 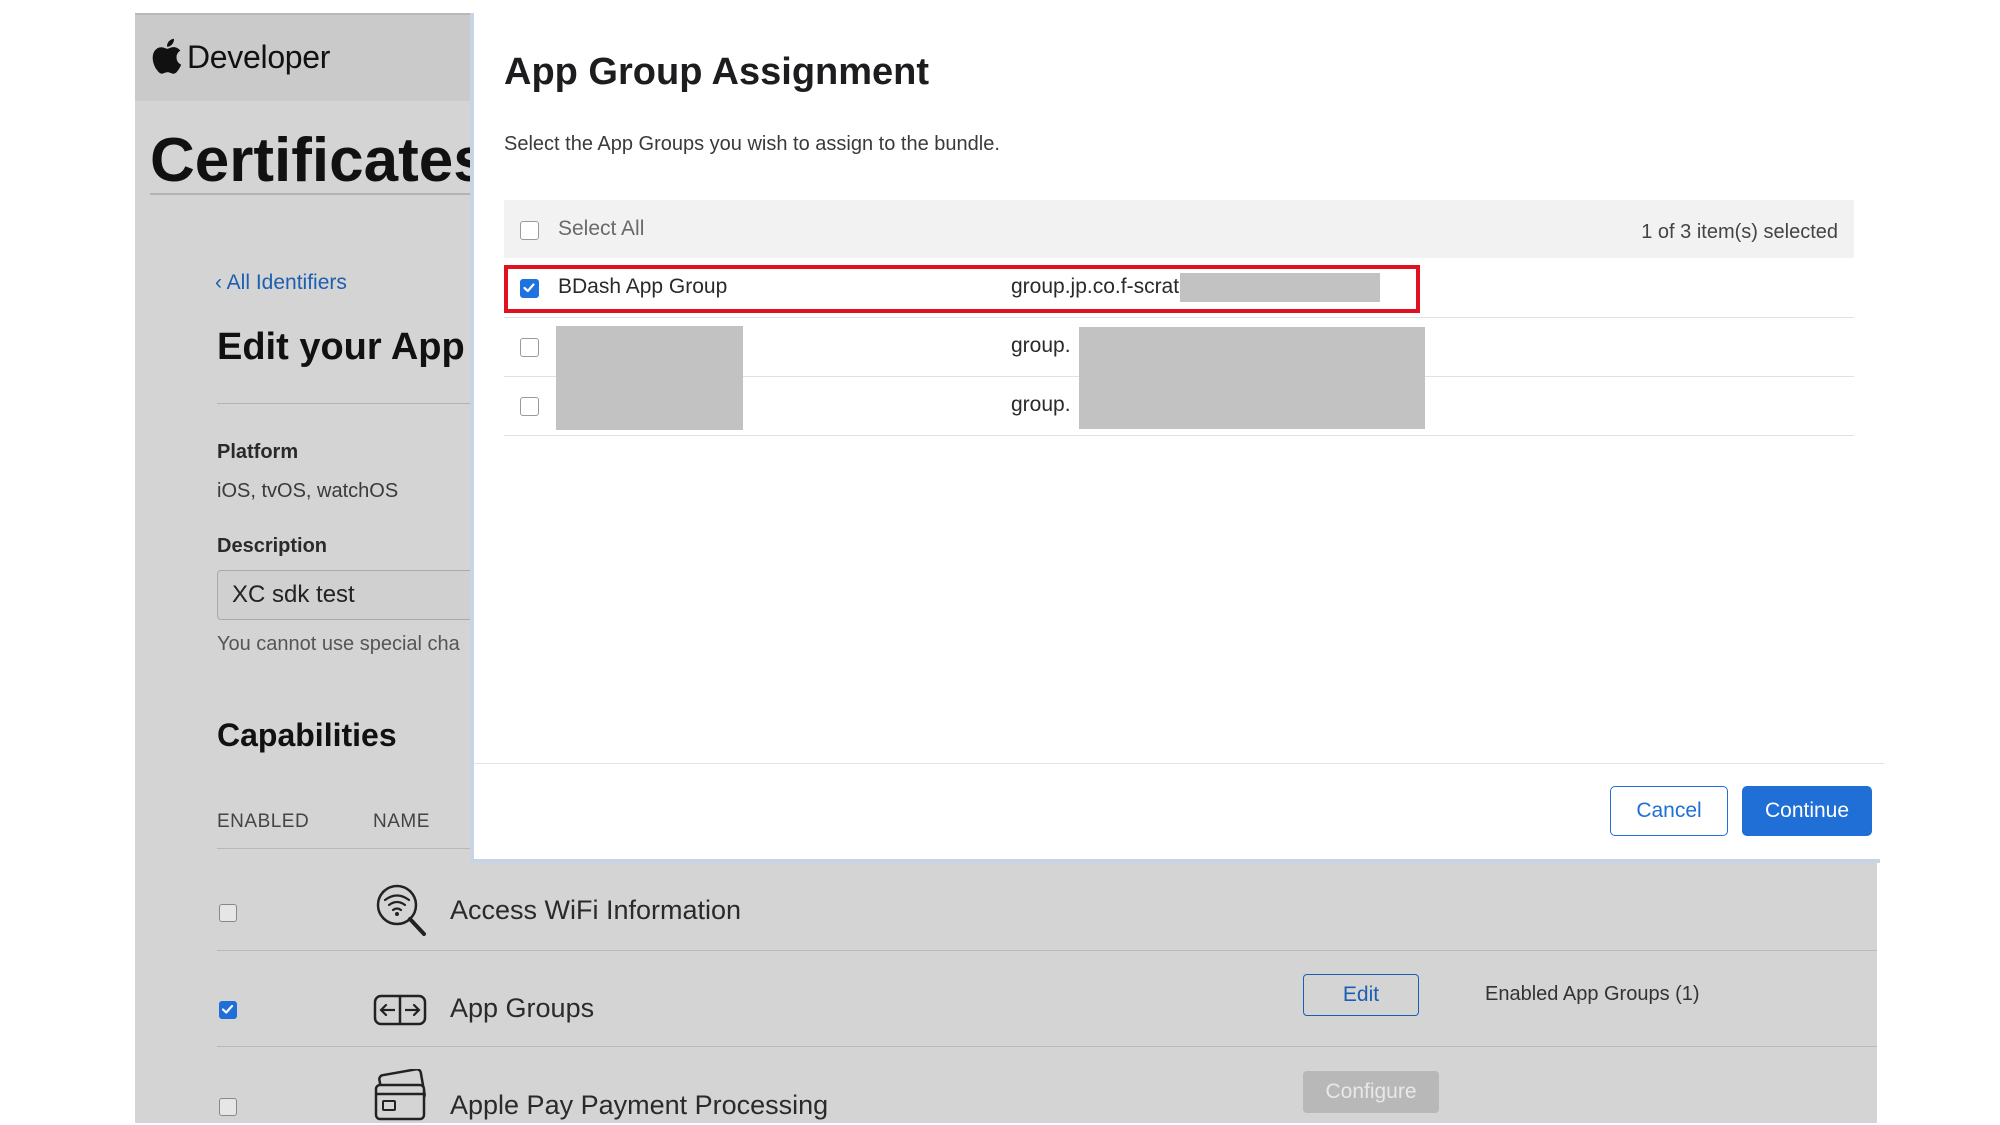 What do you see at coordinates (1669, 811) in the screenshot?
I see `cancel-button: Cancel` at bounding box center [1669, 811].